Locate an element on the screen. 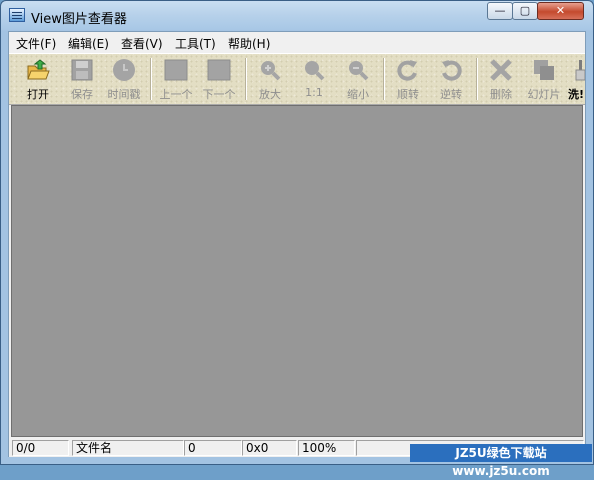 Image resolution: width=594 pixels, height=480 pixels. zoom-out-icon is located at coordinates (359, 71).